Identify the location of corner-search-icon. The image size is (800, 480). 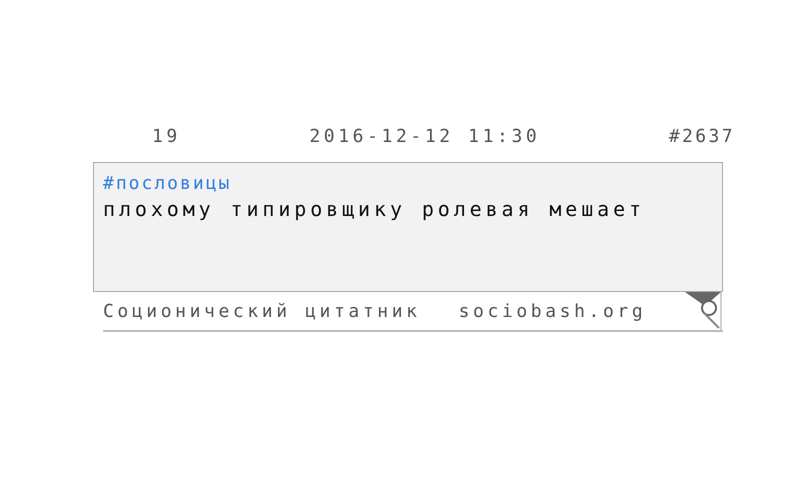
(704, 311).